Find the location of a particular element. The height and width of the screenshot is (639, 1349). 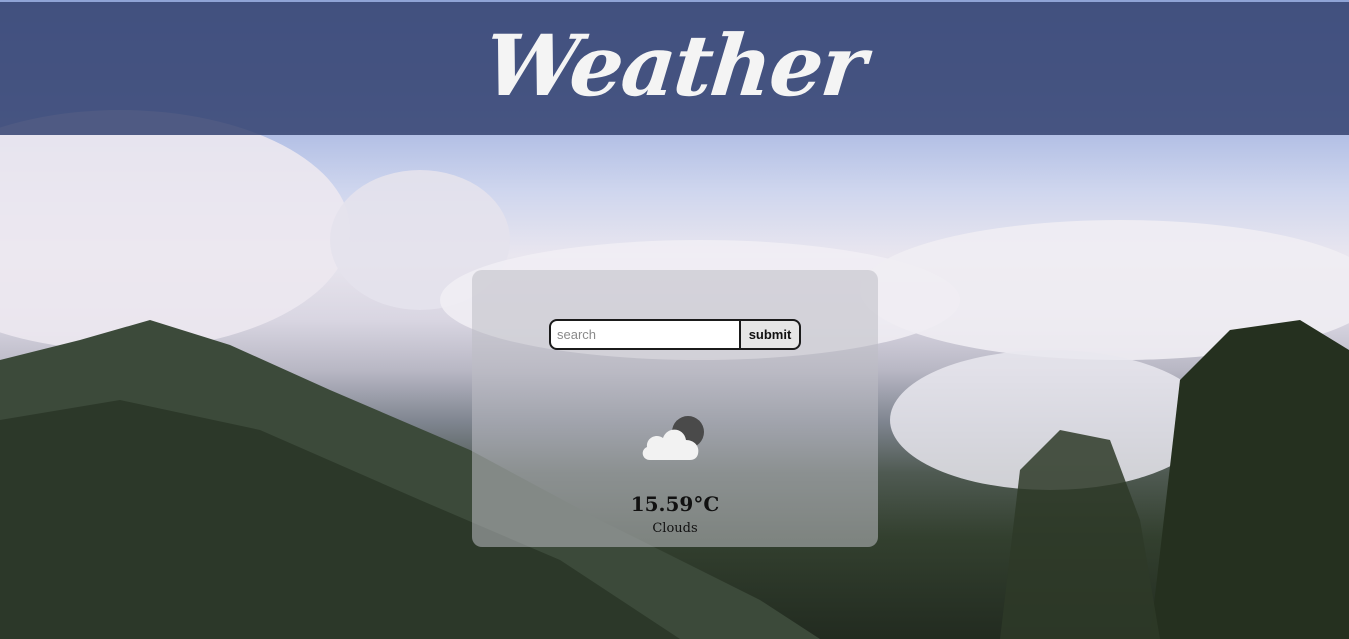

search-input is located at coordinates (645, 334).